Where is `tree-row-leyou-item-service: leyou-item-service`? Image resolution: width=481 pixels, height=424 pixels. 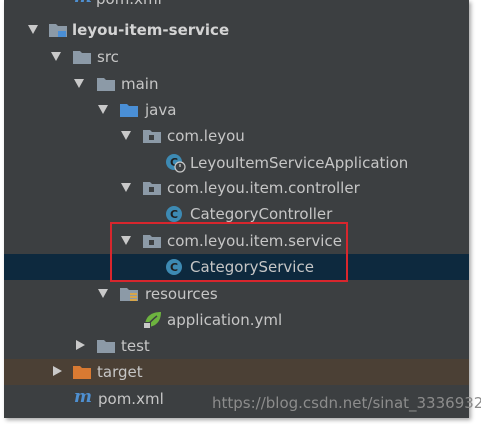
tree-row-leyou-item-service: leyou-item-service is located at coordinates (236, 30).